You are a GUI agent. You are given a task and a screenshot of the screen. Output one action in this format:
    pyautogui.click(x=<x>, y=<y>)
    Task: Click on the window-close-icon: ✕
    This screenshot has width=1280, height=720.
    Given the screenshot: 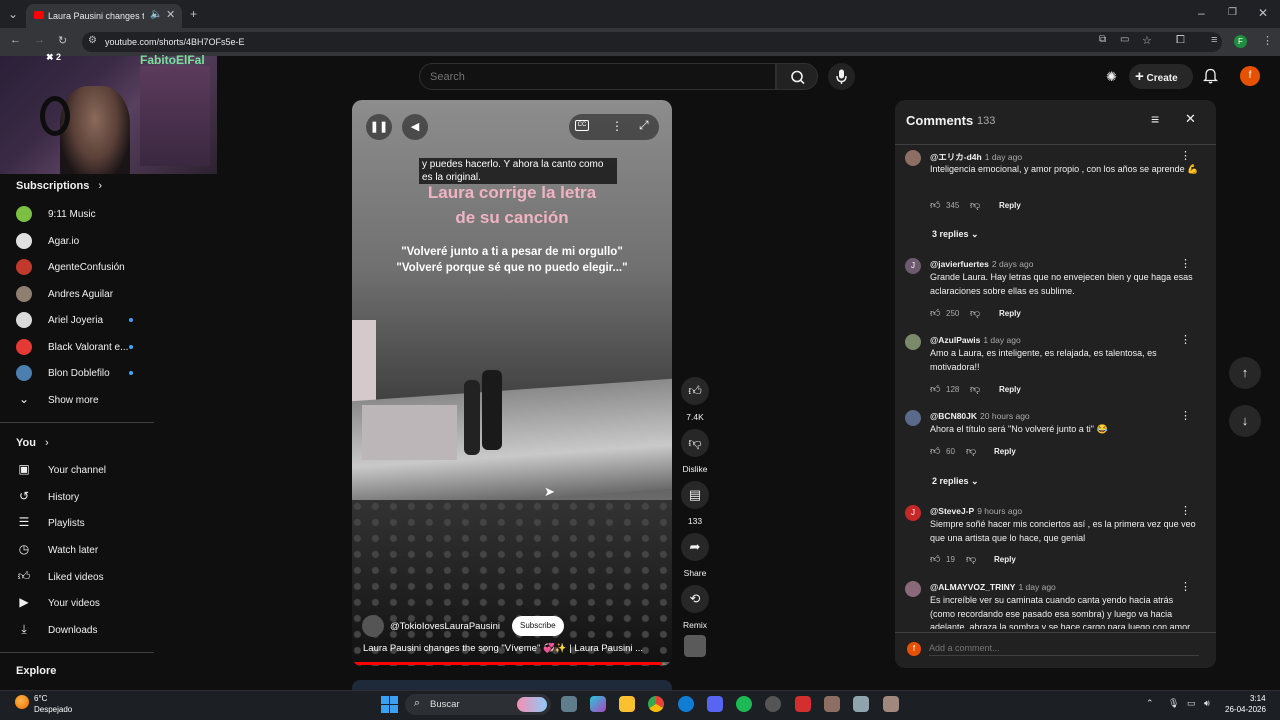 What is the action you would take?
    pyautogui.click(x=1263, y=13)
    